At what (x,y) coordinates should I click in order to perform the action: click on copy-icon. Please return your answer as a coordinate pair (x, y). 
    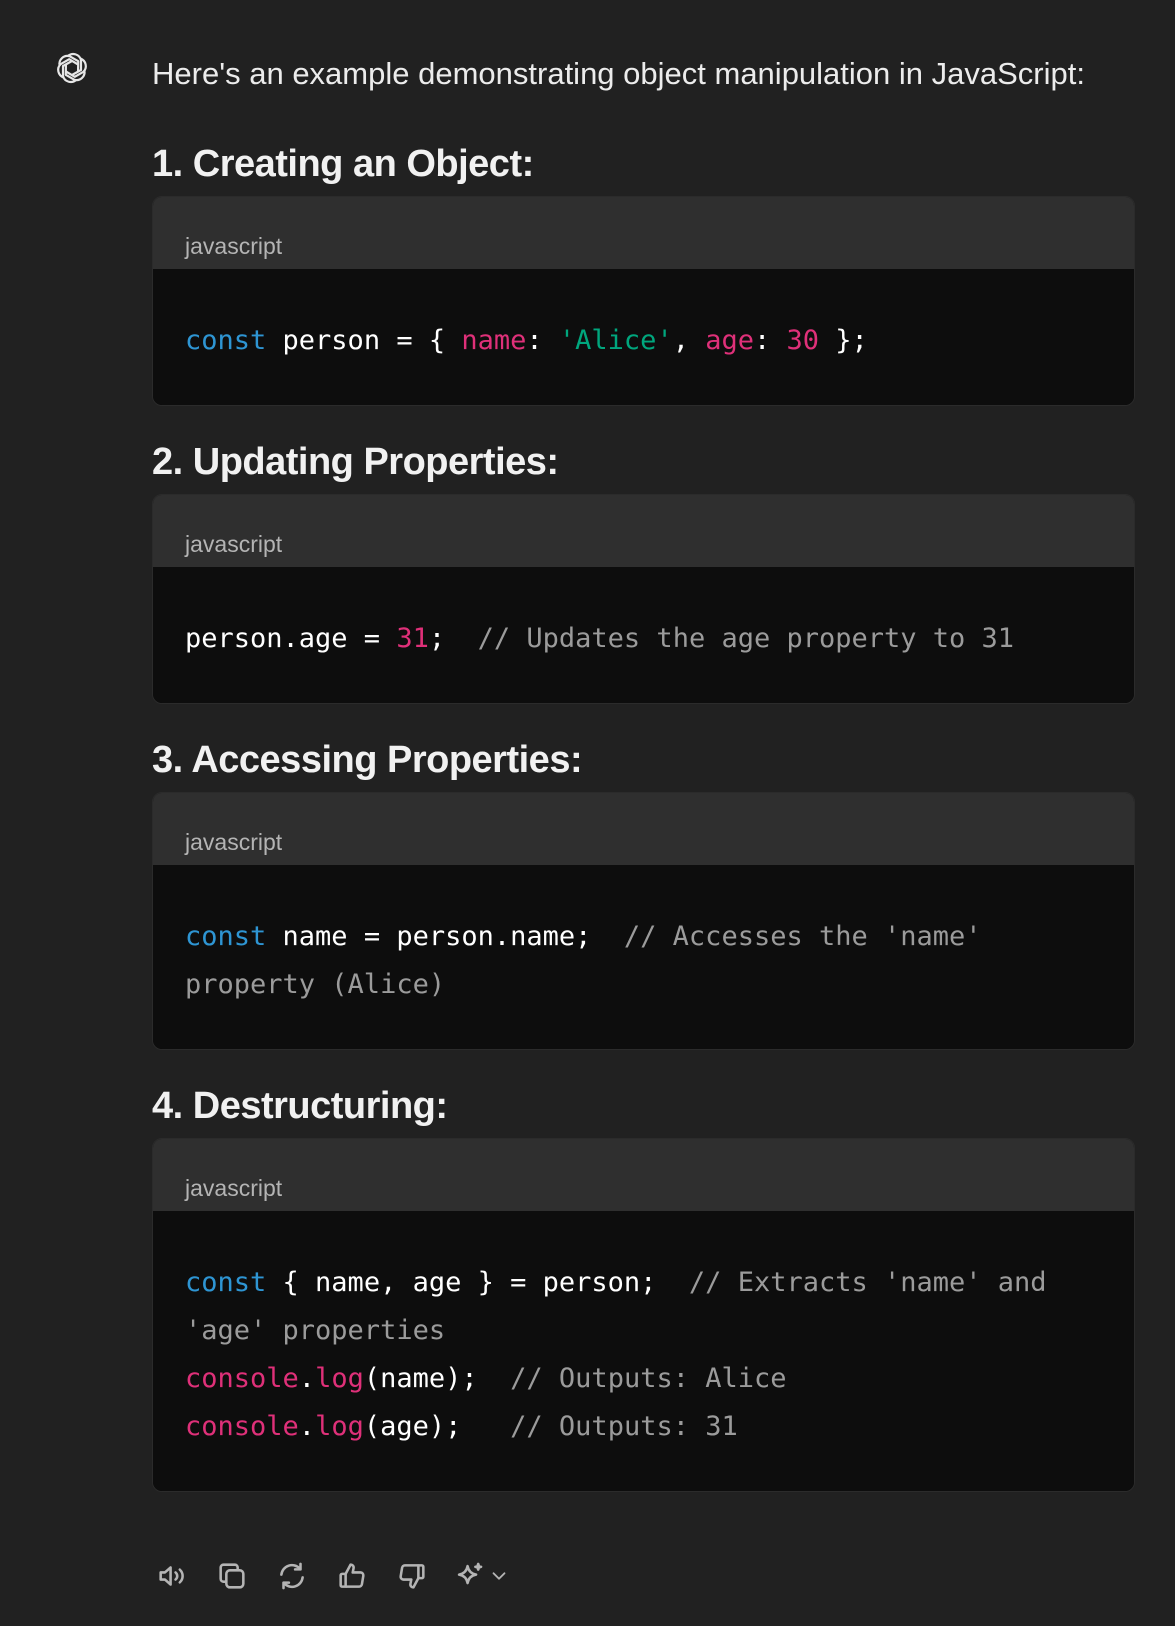
    Looking at the image, I should click on (232, 1576).